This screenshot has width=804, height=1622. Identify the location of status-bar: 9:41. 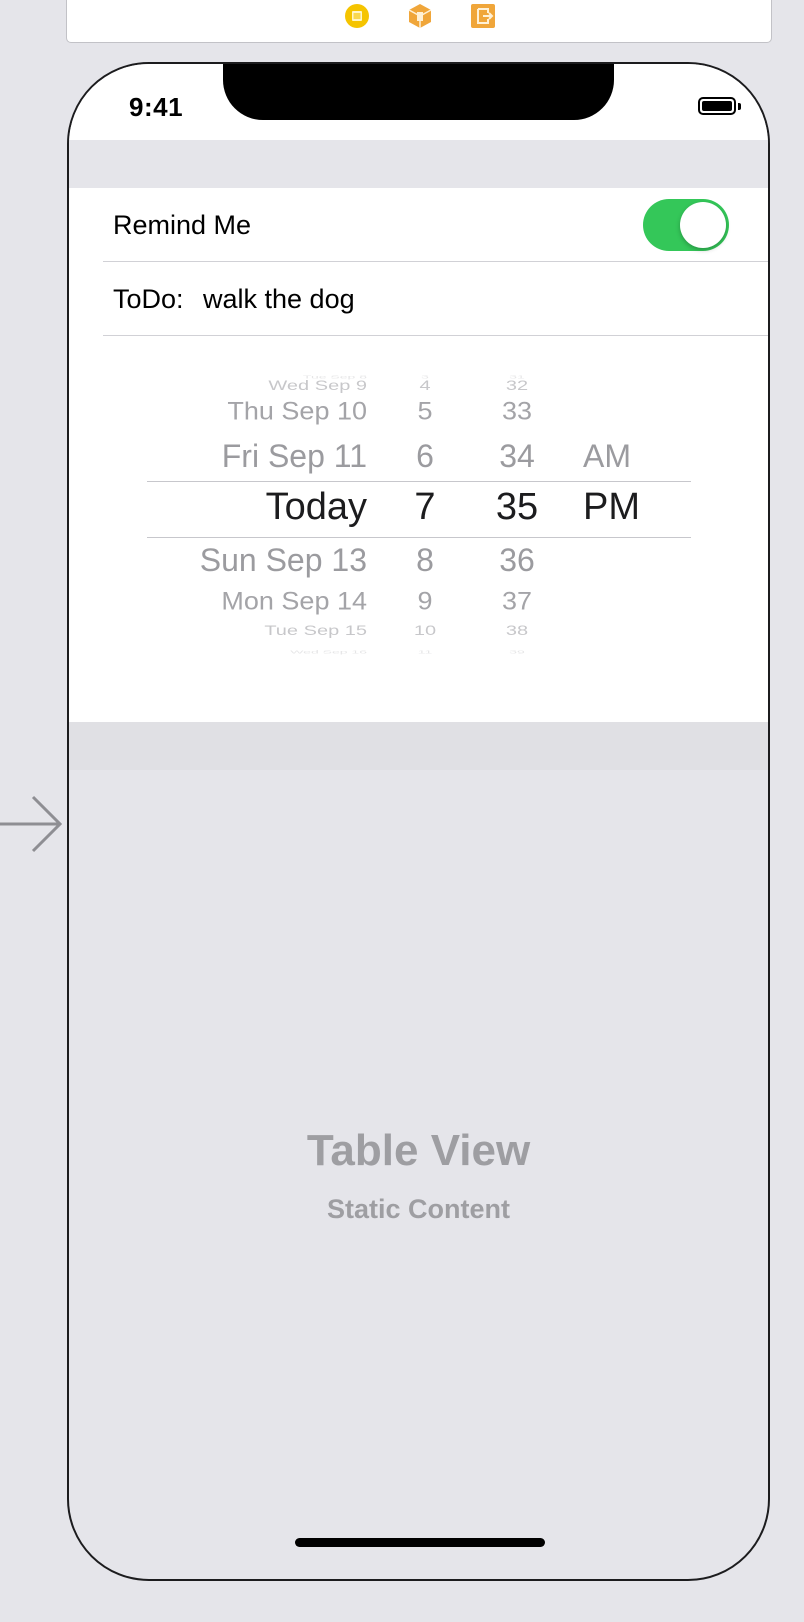
(418, 102).